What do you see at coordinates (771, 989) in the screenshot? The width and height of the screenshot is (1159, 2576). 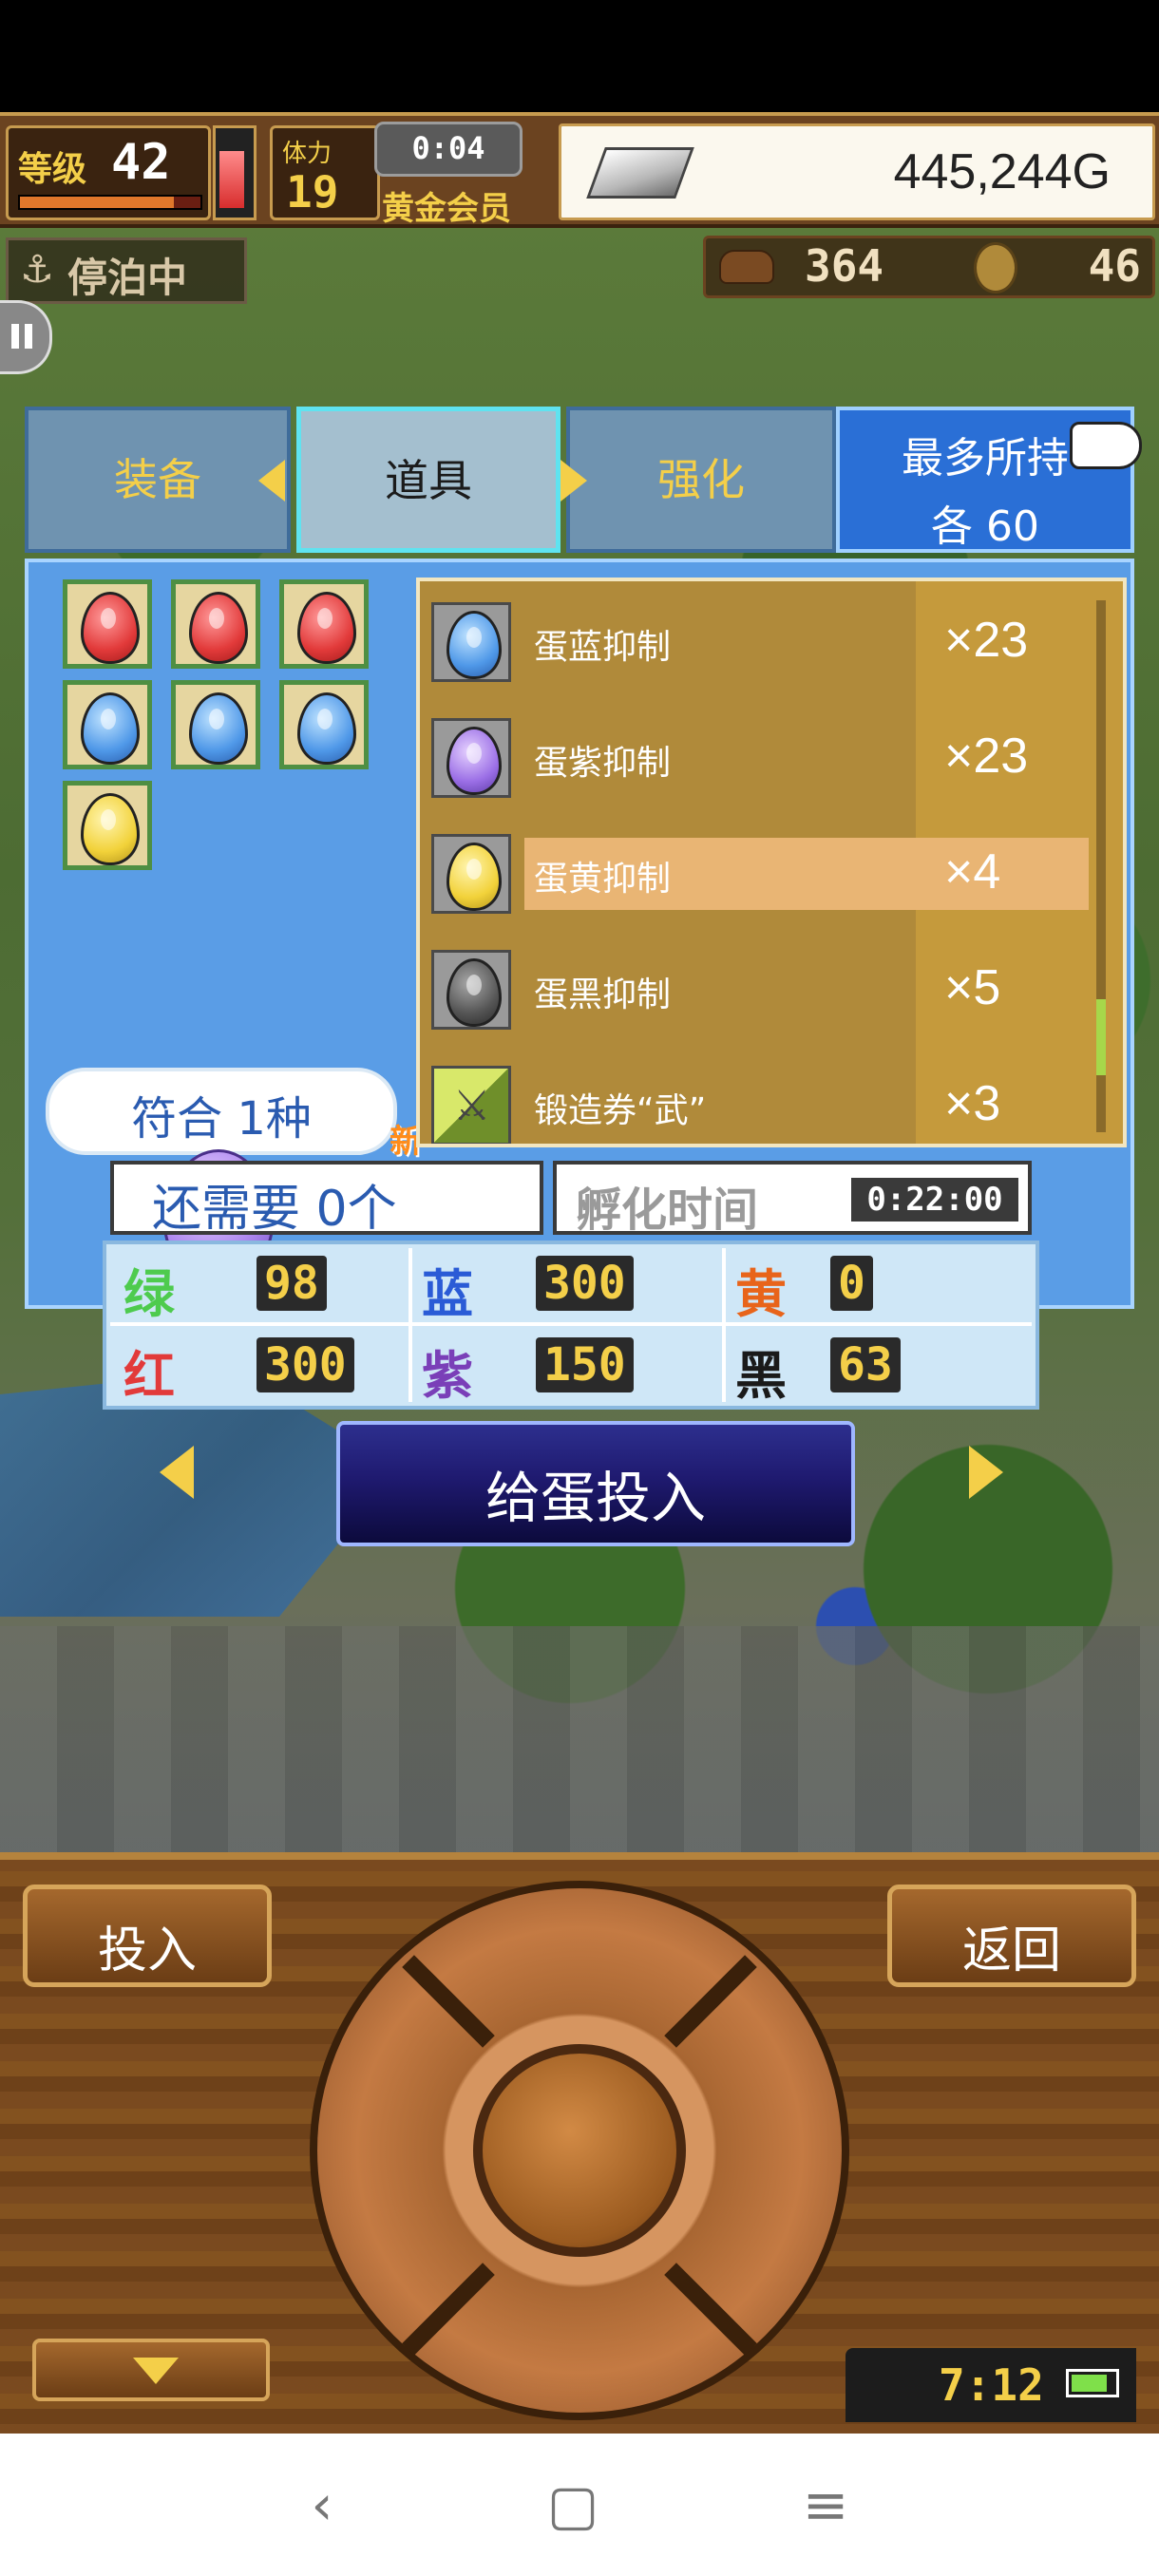 I see `item-row: 蛋黑抑制 ×5` at bounding box center [771, 989].